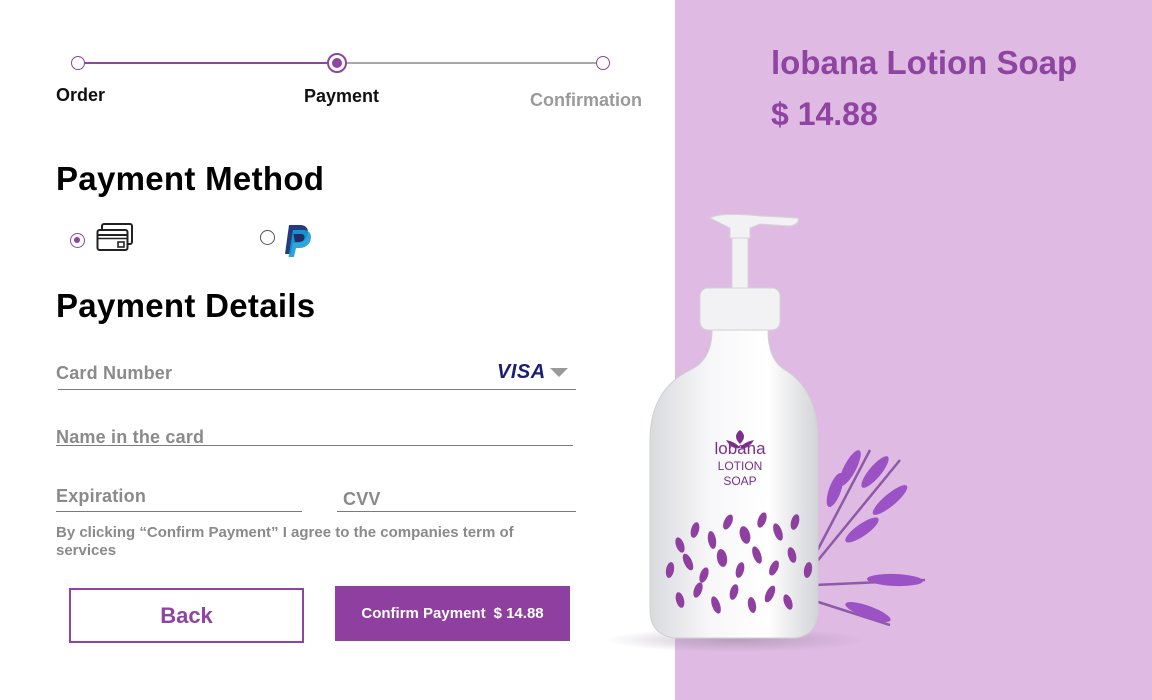  I want to click on step-confirmation-label: Confirmation, so click(586, 100).